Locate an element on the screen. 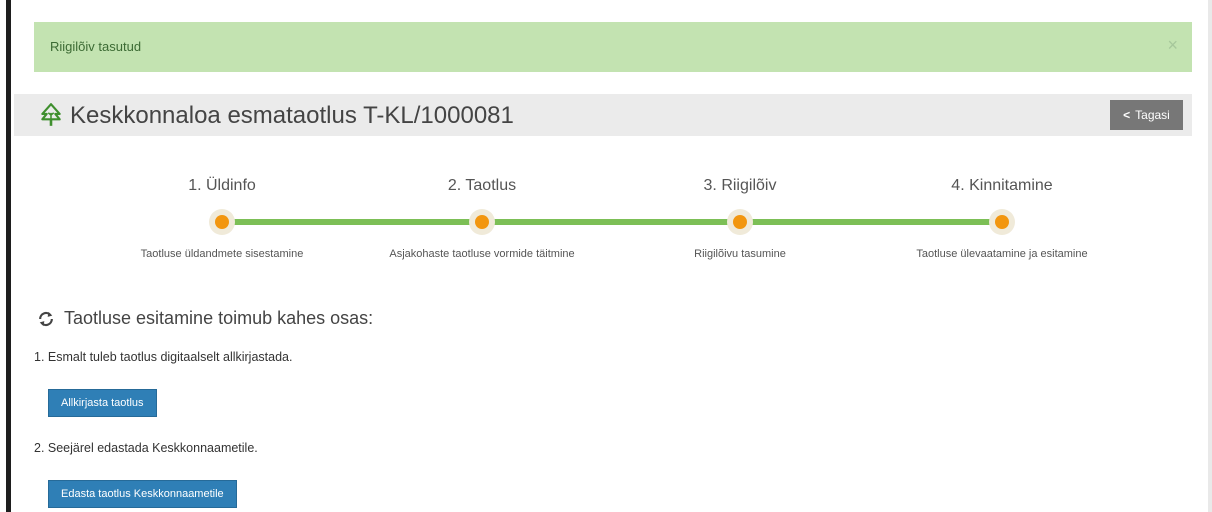 The width and height of the screenshot is (1212, 512). progress-line is located at coordinates (612, 222).